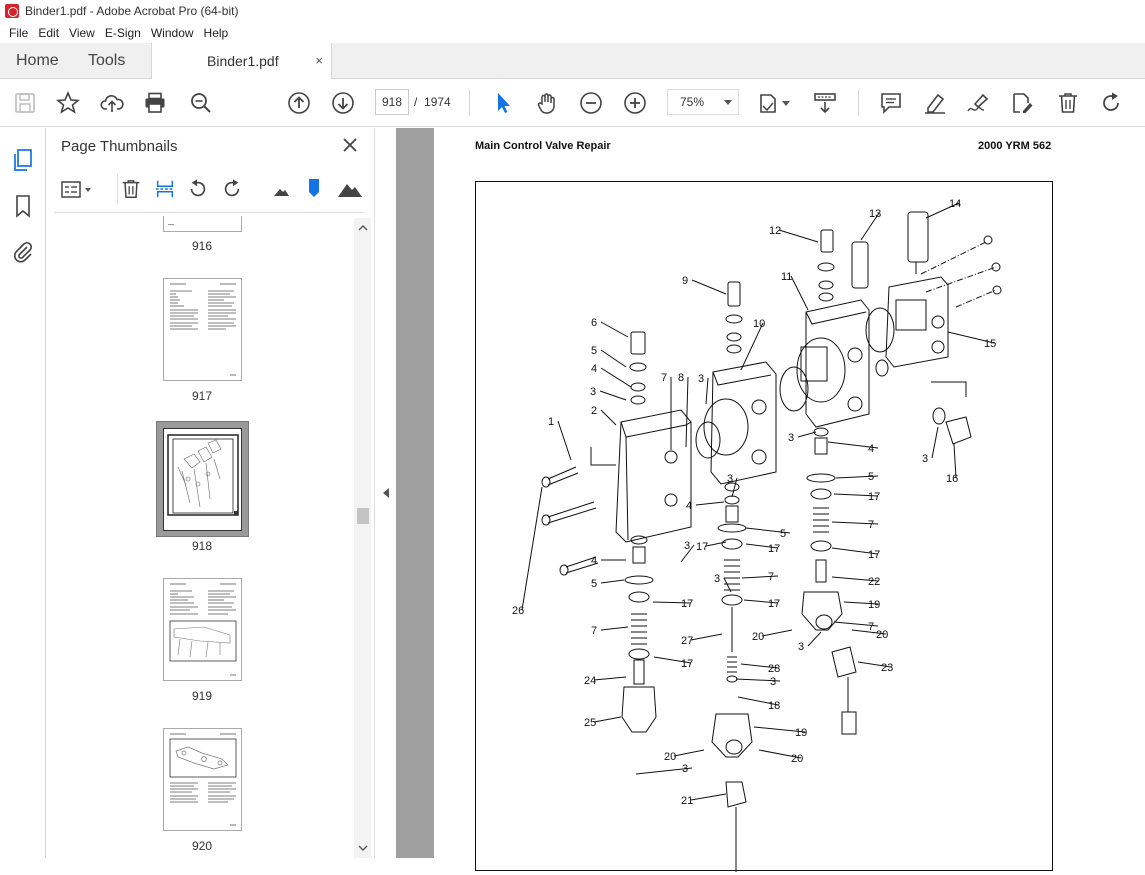  I want to click on callout-number: 9, so click(685, 281).